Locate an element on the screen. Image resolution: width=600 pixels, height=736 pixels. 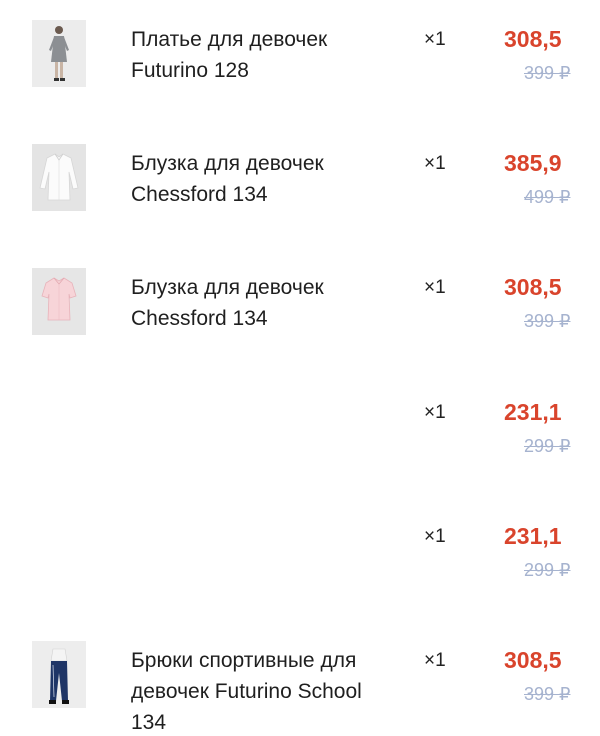
original-price: 499 ₽ is located at coordinates (547, 197).